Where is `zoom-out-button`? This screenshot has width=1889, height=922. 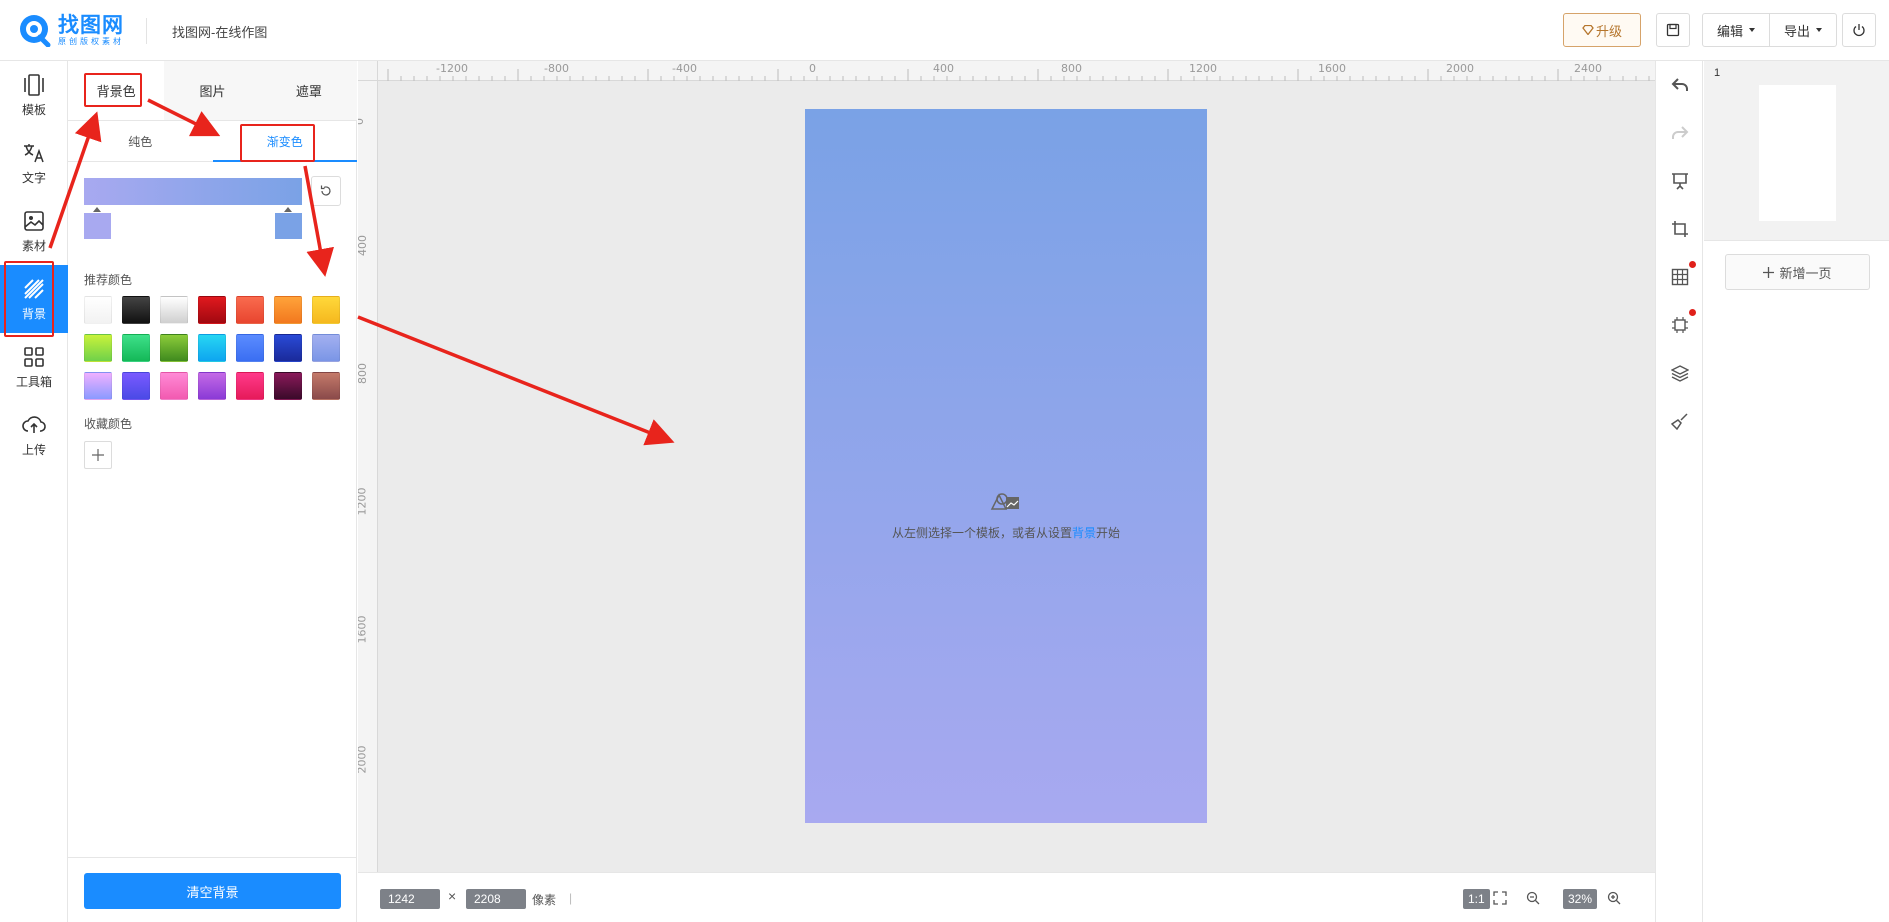 zoom-out-button is located at coordinates (1533, 898).